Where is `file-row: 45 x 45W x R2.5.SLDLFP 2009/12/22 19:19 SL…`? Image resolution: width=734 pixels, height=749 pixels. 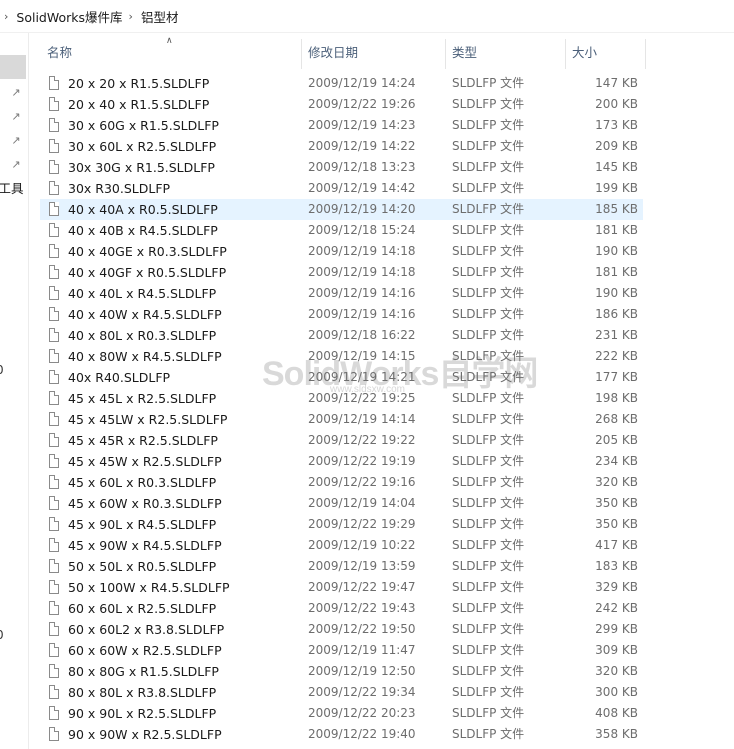
file-row: 45 x 45W x R2.5.SLDLFP 2009/12/22 19:19 SL… is located at coordinates (341, 461).